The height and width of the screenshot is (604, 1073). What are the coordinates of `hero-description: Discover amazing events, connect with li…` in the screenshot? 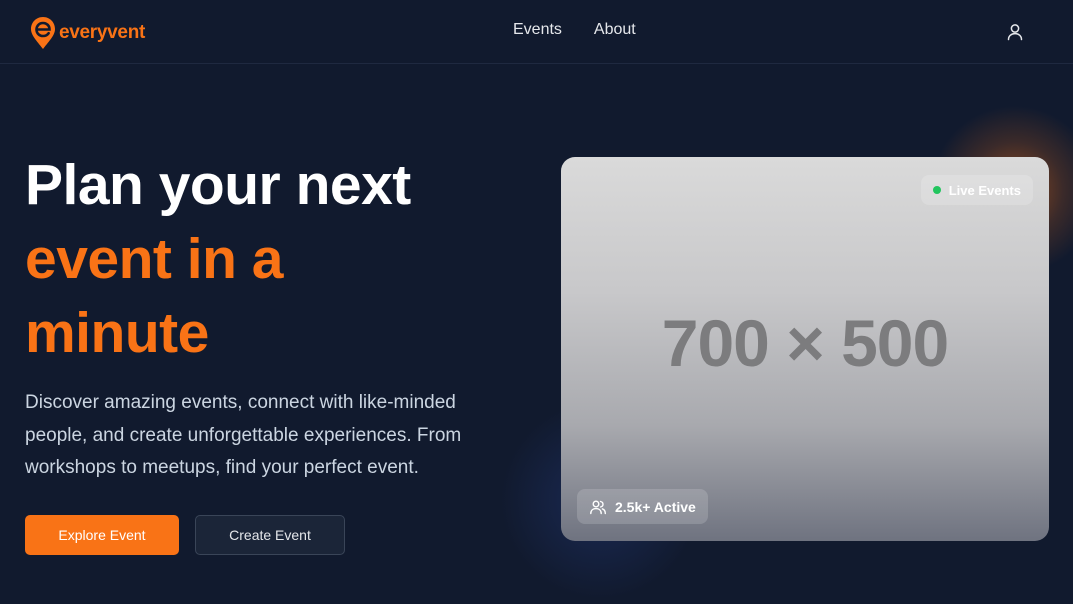 It's located at (243, 435).